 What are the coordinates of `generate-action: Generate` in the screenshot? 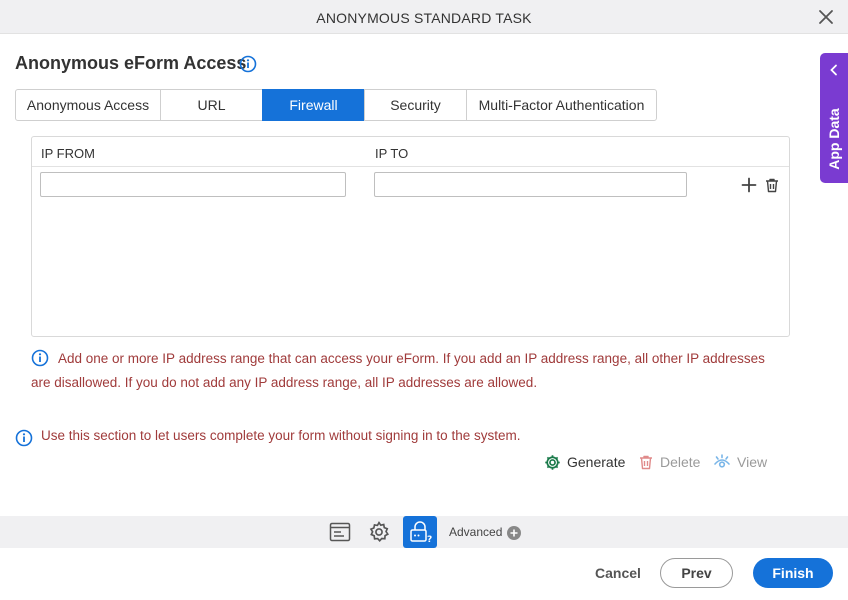 It's located at (584, 462).